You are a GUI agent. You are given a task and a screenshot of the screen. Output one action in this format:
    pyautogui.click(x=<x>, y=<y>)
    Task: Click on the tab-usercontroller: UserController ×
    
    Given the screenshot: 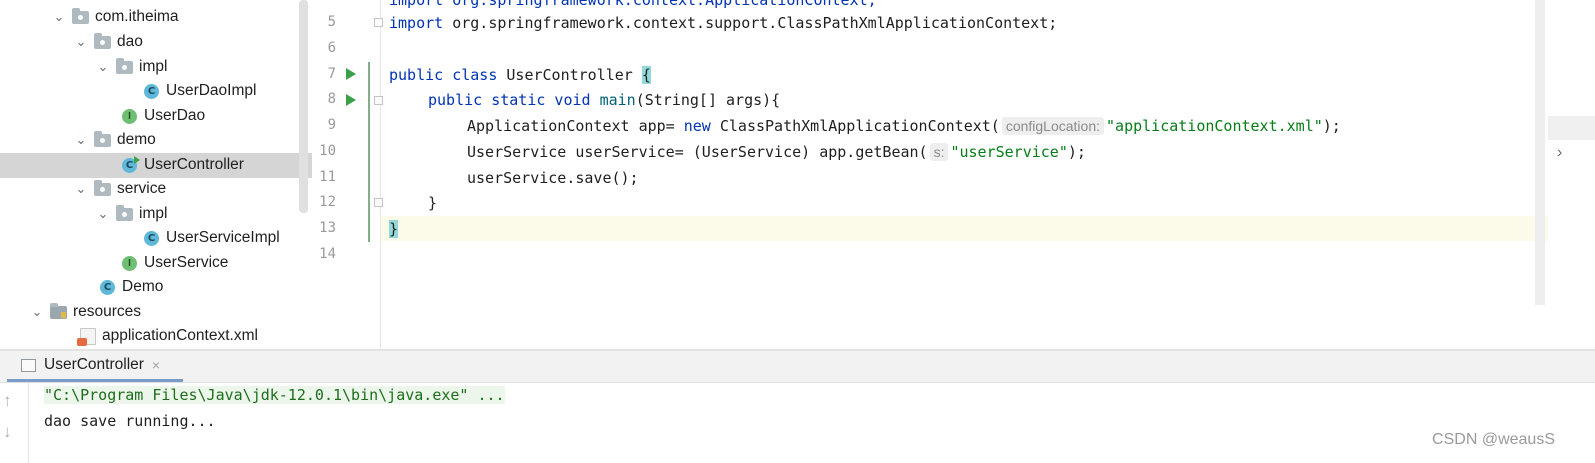 What is the action you would take?
    pyautogui.click(x=95, y=366)
    